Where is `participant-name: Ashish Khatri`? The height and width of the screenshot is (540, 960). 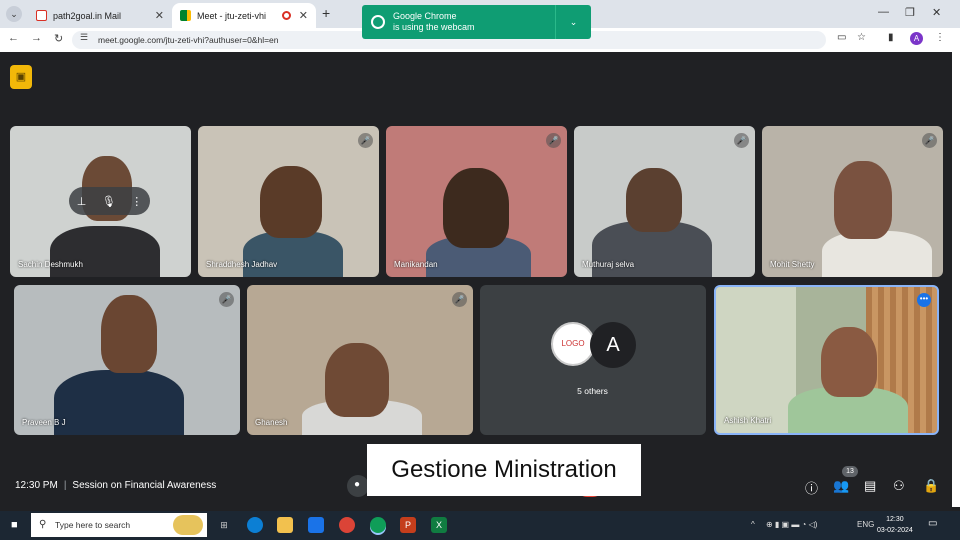
participant-name: Ashish Khatri is located at coordinates (748, 420).